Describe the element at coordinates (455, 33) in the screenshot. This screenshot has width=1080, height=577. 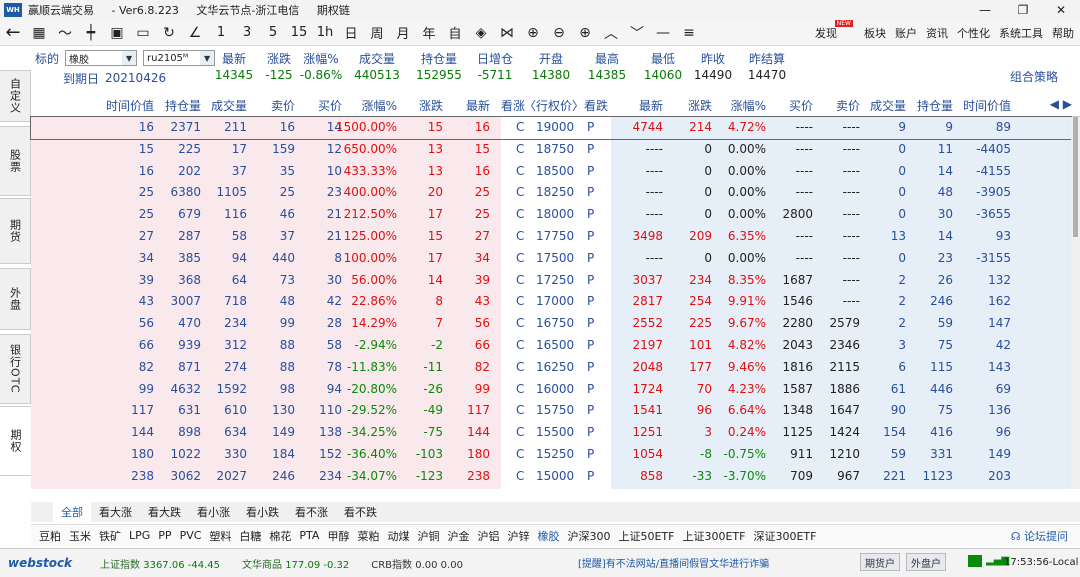
I see `period-button: 自` at that location.